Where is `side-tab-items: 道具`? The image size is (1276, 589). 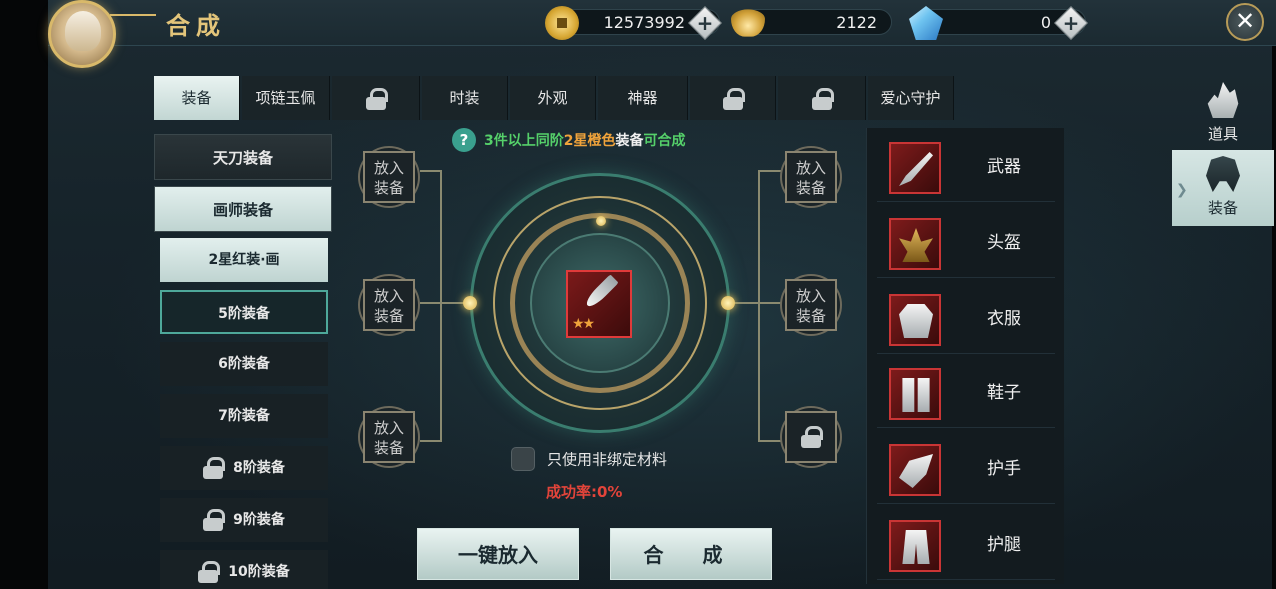
side-tab-items: 道具 is located at coordinates (1223, 114).